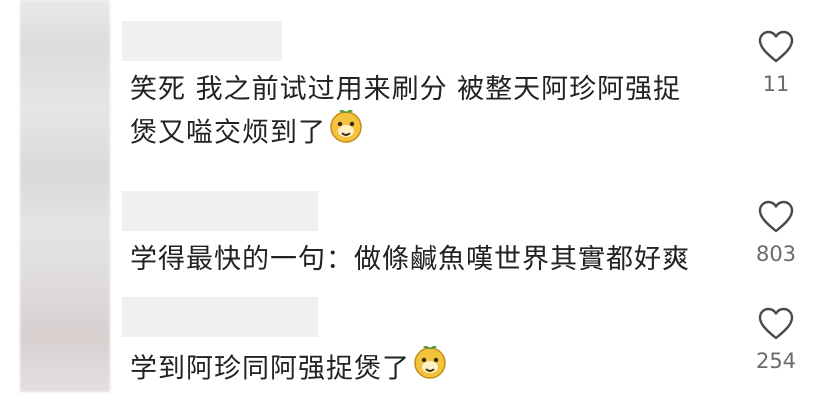  I want to click on comment-2-body: 学得最快的一句：做條鹹魚嘆世界其實都好爽, so click(422, 260).